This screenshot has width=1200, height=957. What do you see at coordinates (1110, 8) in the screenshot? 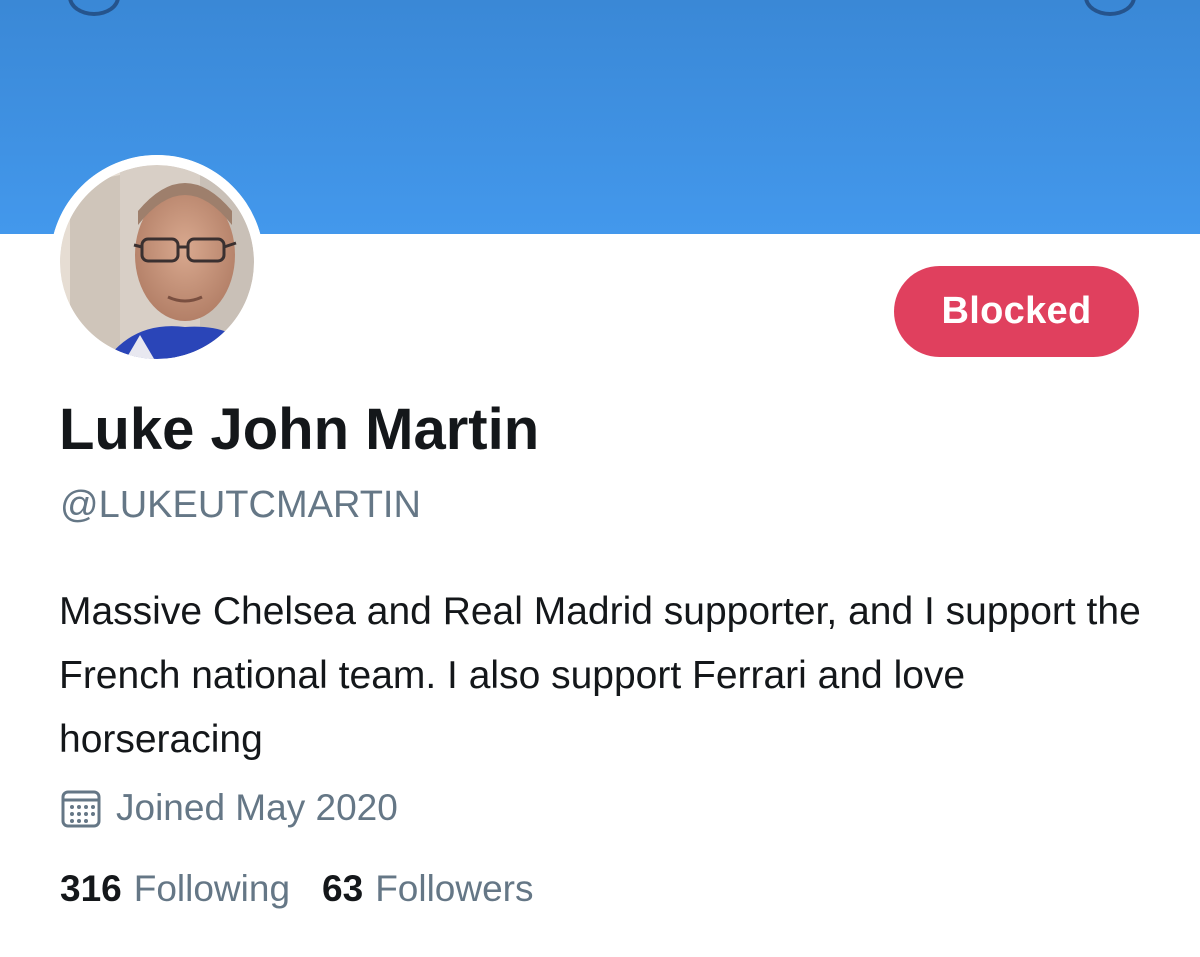
I see `more-icon` at bounding box center [1110, 8].